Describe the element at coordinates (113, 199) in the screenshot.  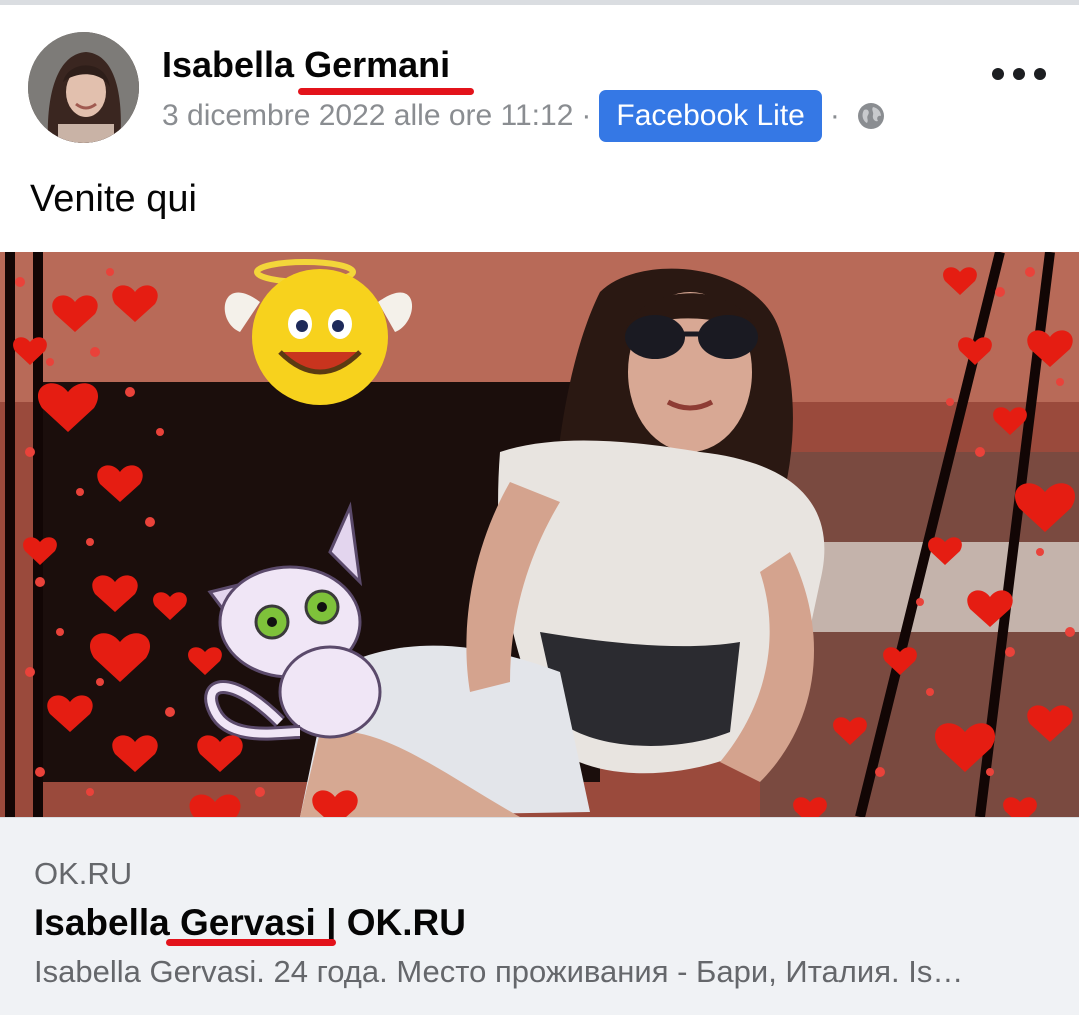
I see `post-text: Venite qui` at that location.